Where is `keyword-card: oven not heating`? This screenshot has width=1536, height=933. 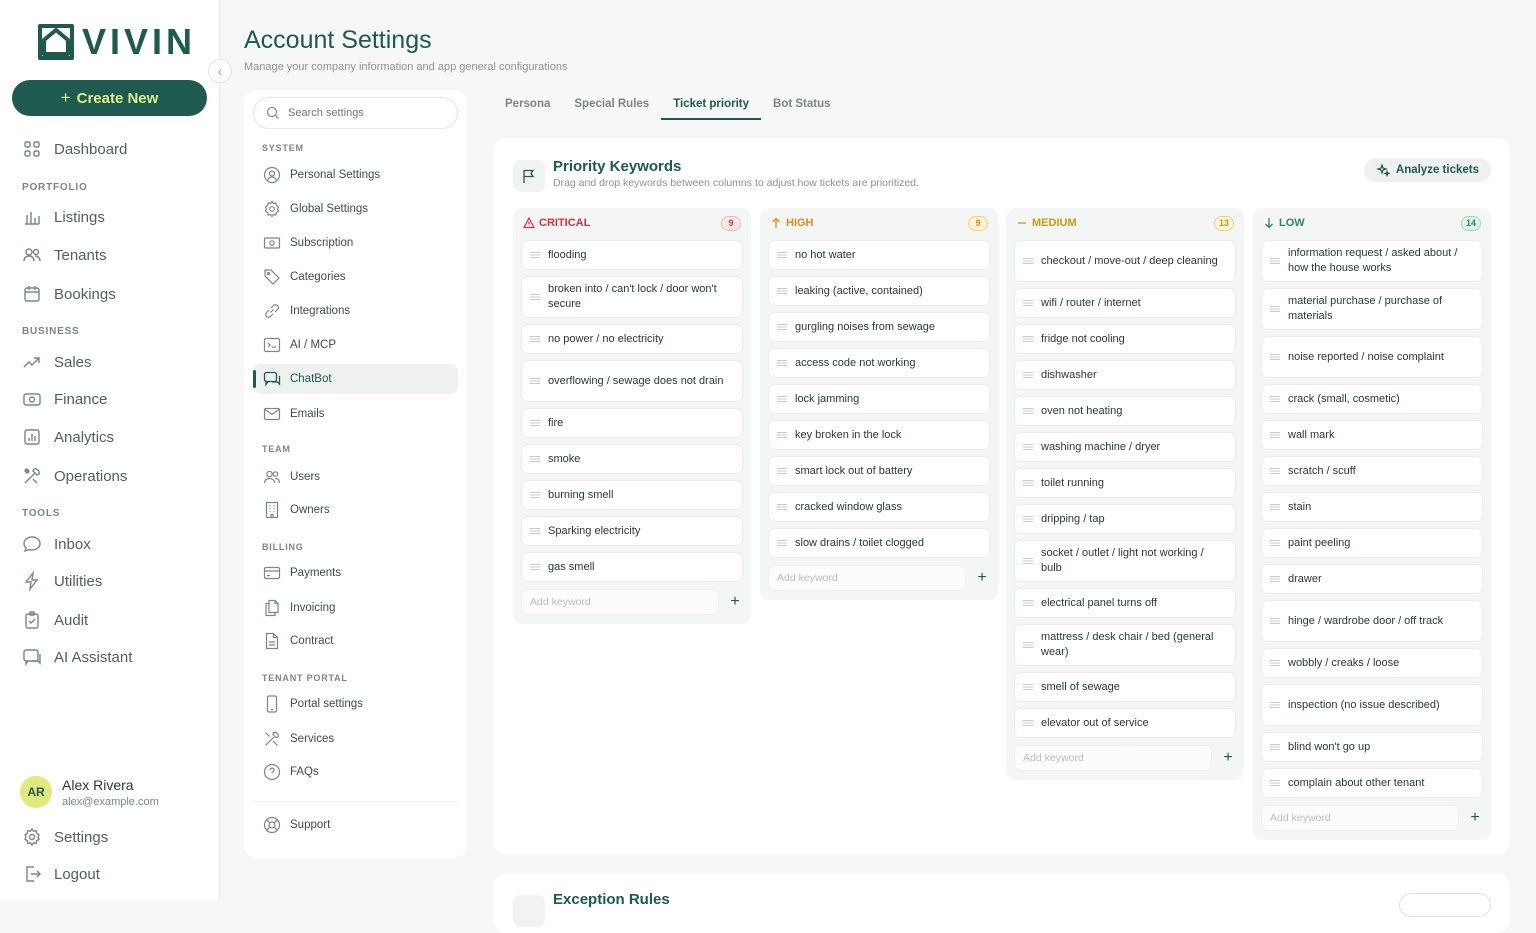
keyword-card: oven not heating is located at coordinates (1125, 411).